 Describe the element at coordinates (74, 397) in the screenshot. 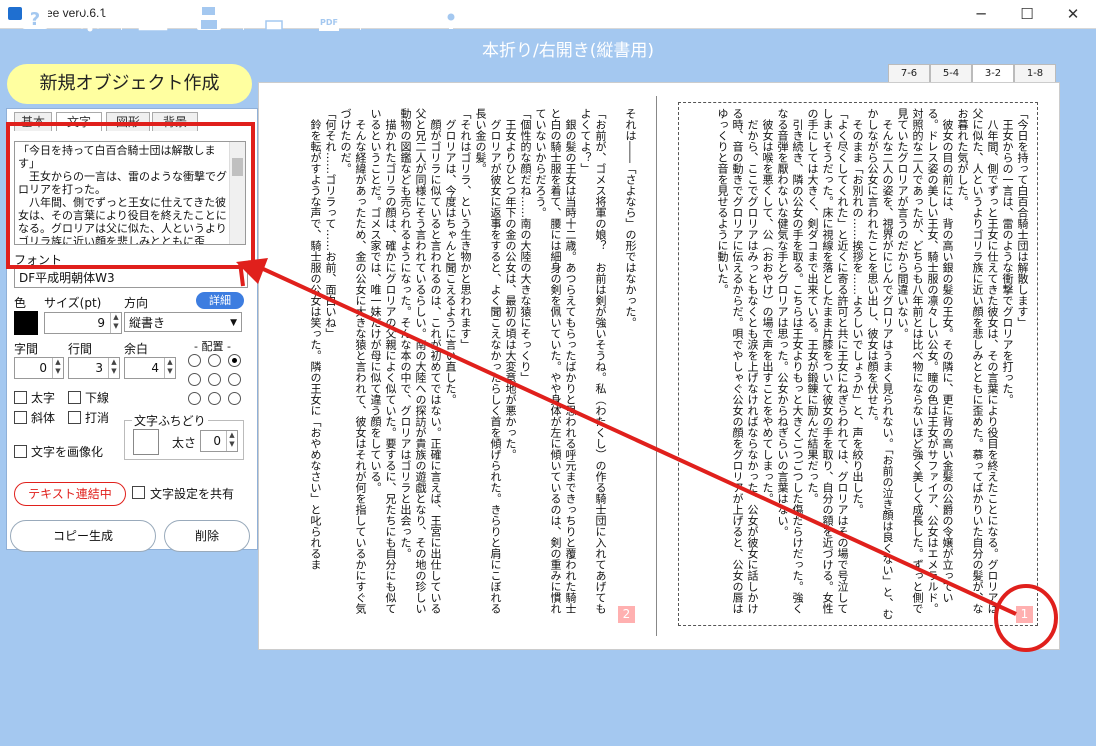

I see `underline-checkbox` at that location.